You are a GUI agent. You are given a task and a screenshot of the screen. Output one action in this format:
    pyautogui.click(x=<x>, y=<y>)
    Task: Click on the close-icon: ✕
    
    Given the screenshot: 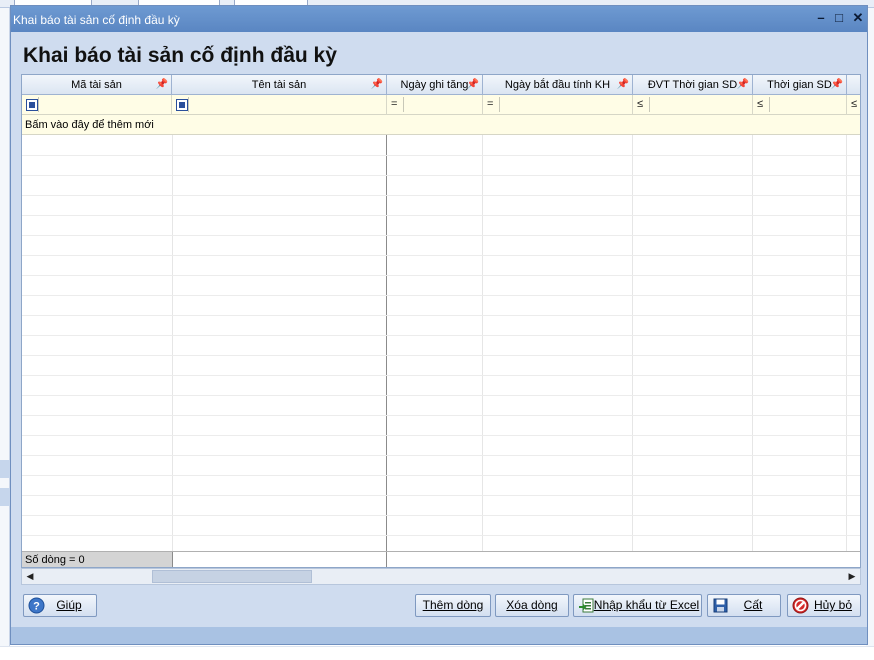 What is the action you would take?
    pyautogui.click(x=858, y=18)
    